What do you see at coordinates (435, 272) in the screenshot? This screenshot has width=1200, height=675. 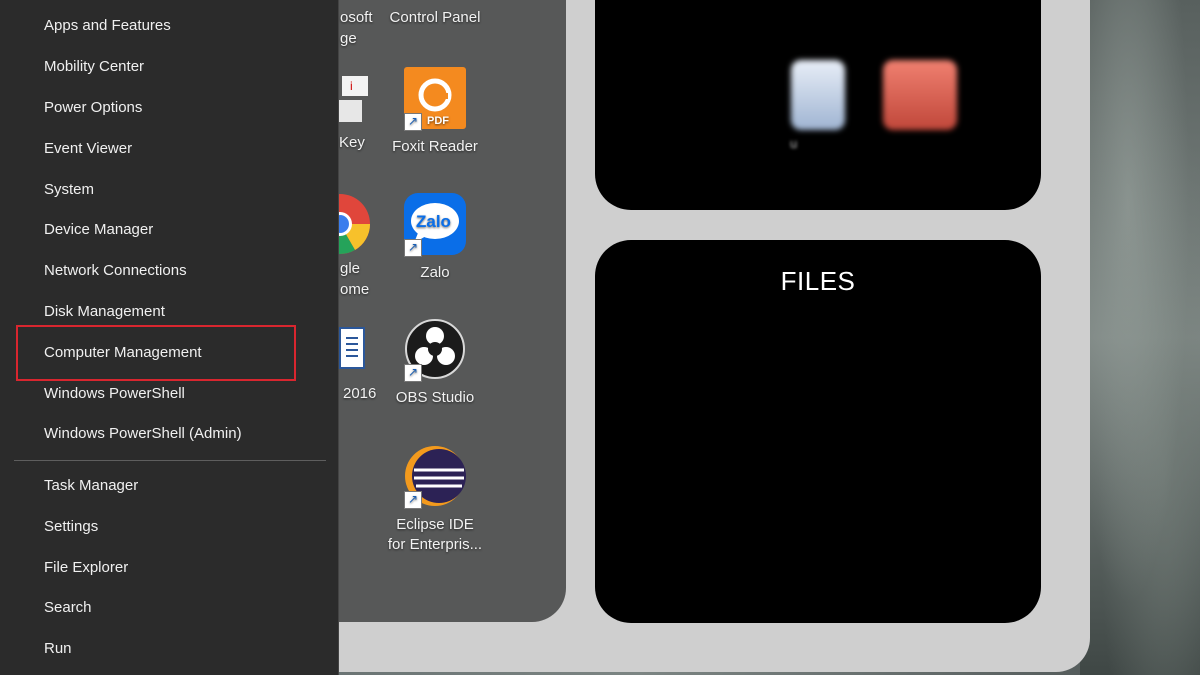 I see `zalo-label: Zalo` at bounding box center [435, 272].